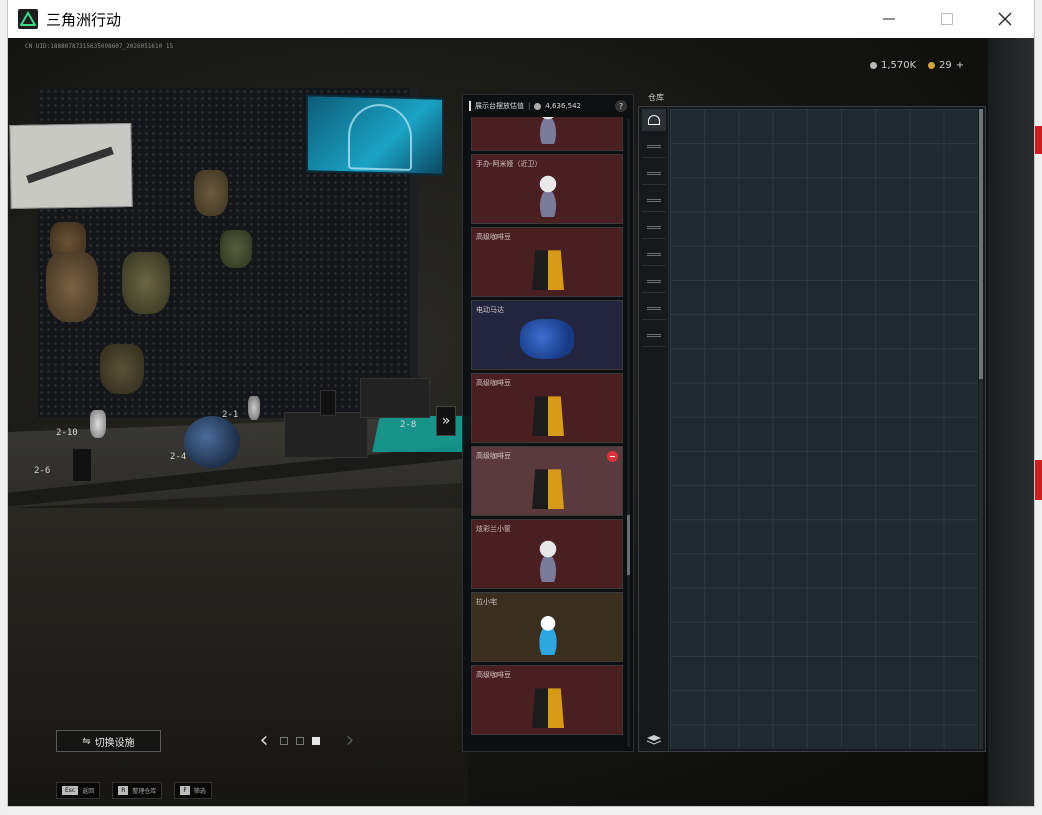  Describe the element at coordinates (628, 433) in the screenshot. I see `display-list-scrollbar` at that location.